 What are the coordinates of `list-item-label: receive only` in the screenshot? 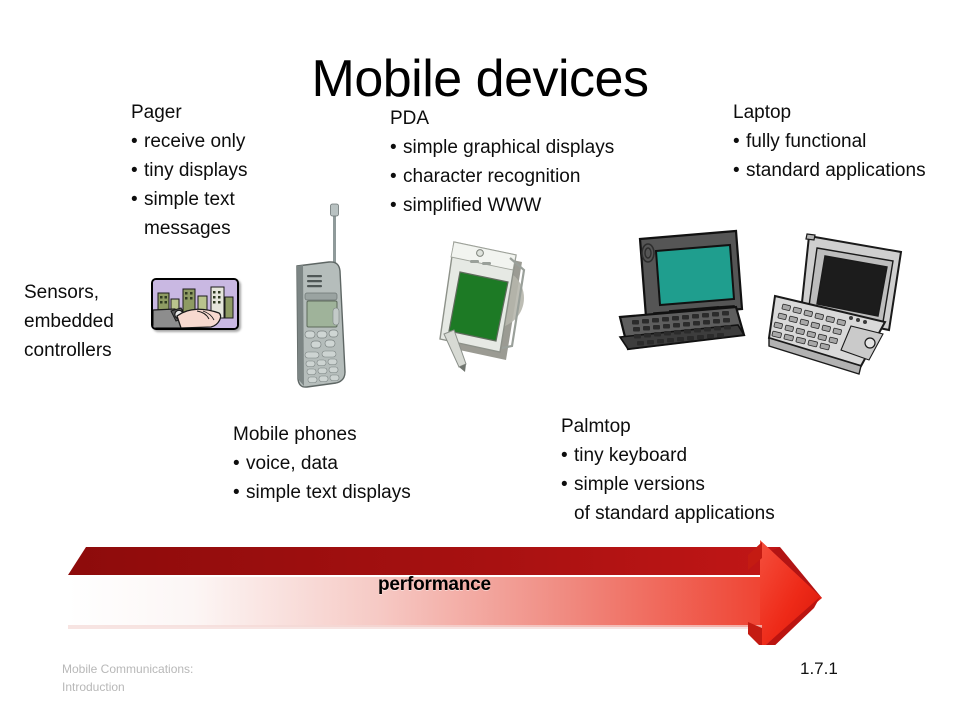 It's located at (195, 141).